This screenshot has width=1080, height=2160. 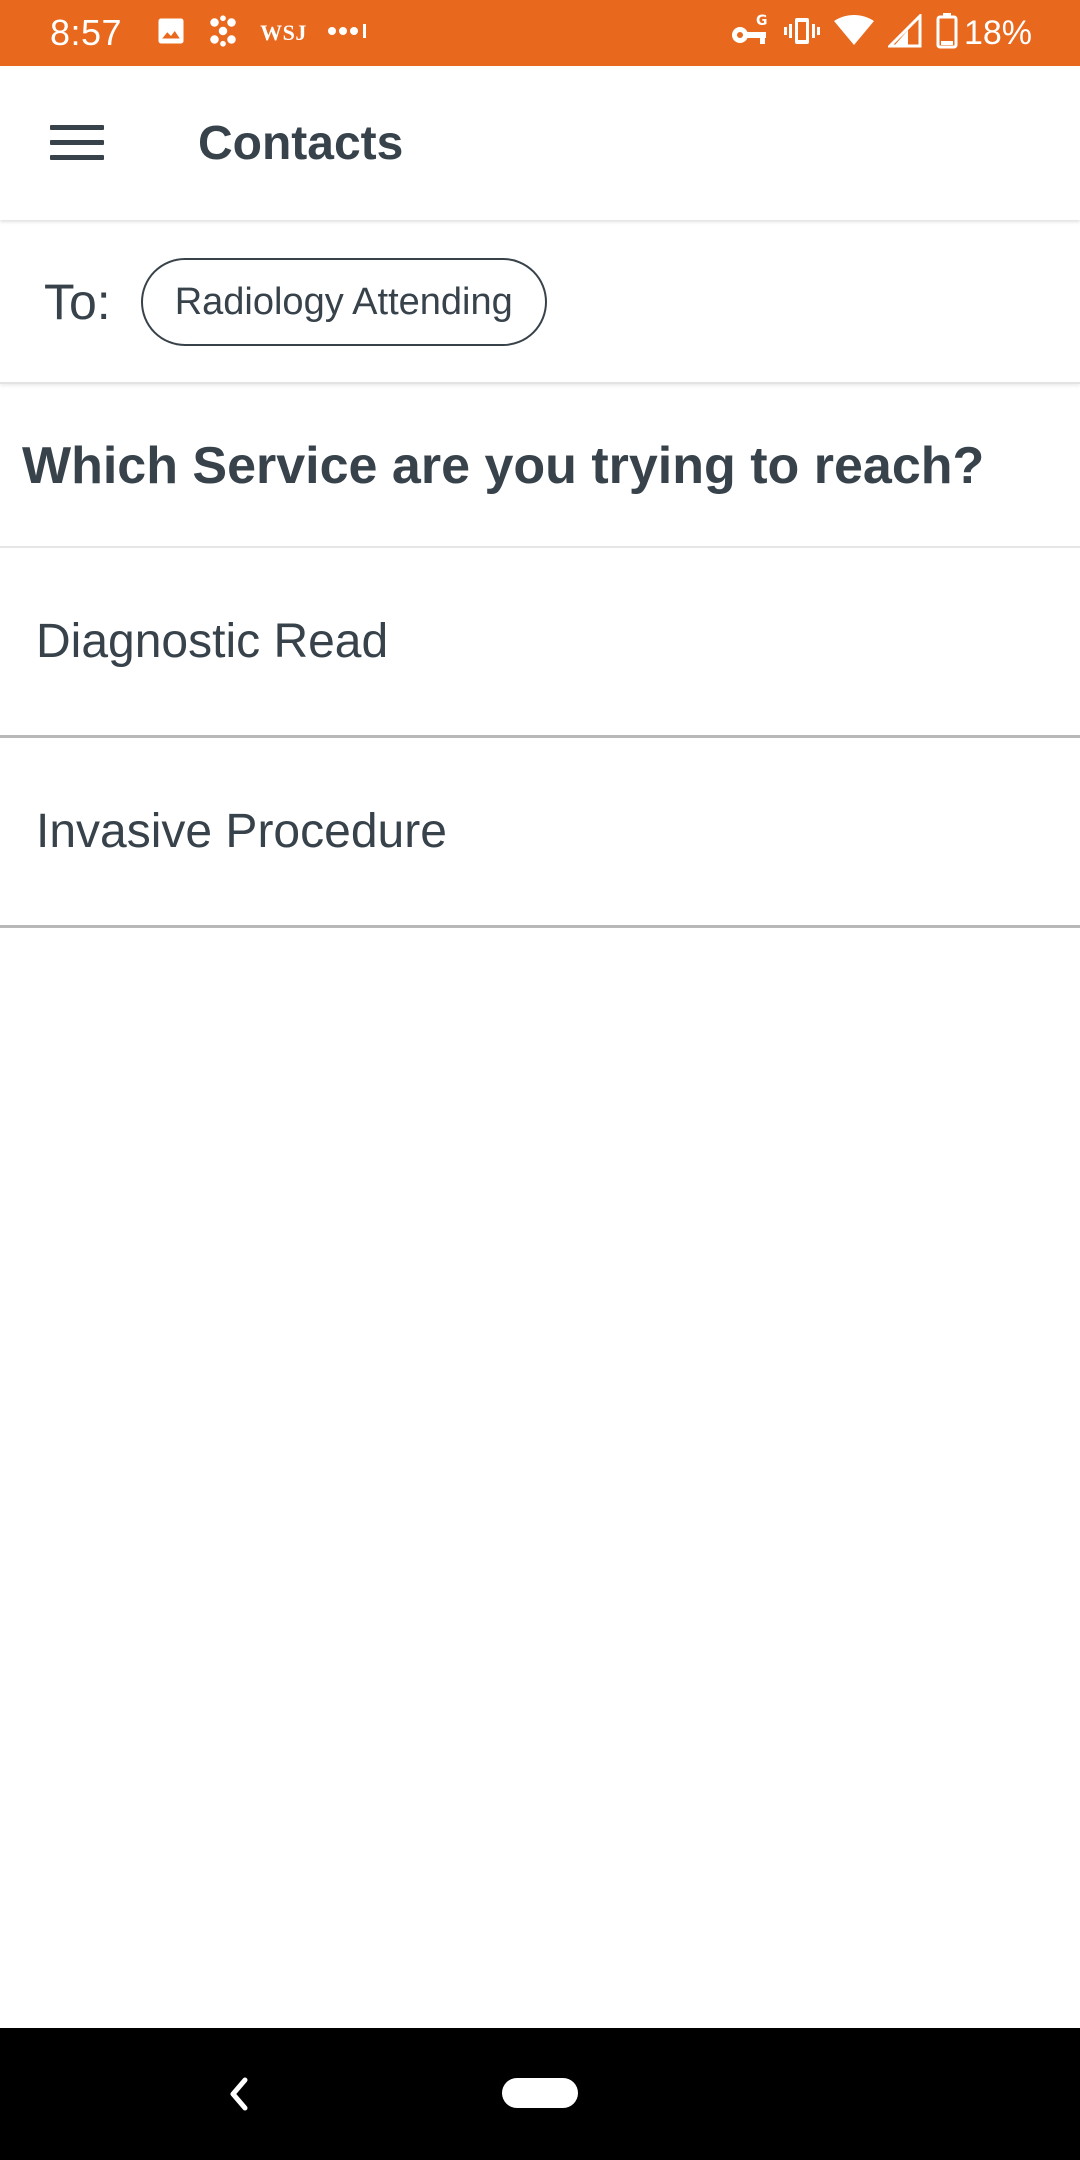 What do you see at coordinates (223, 33) in the screenshot?
I see `pinwheel-icon` at bounding box center [223, 33].